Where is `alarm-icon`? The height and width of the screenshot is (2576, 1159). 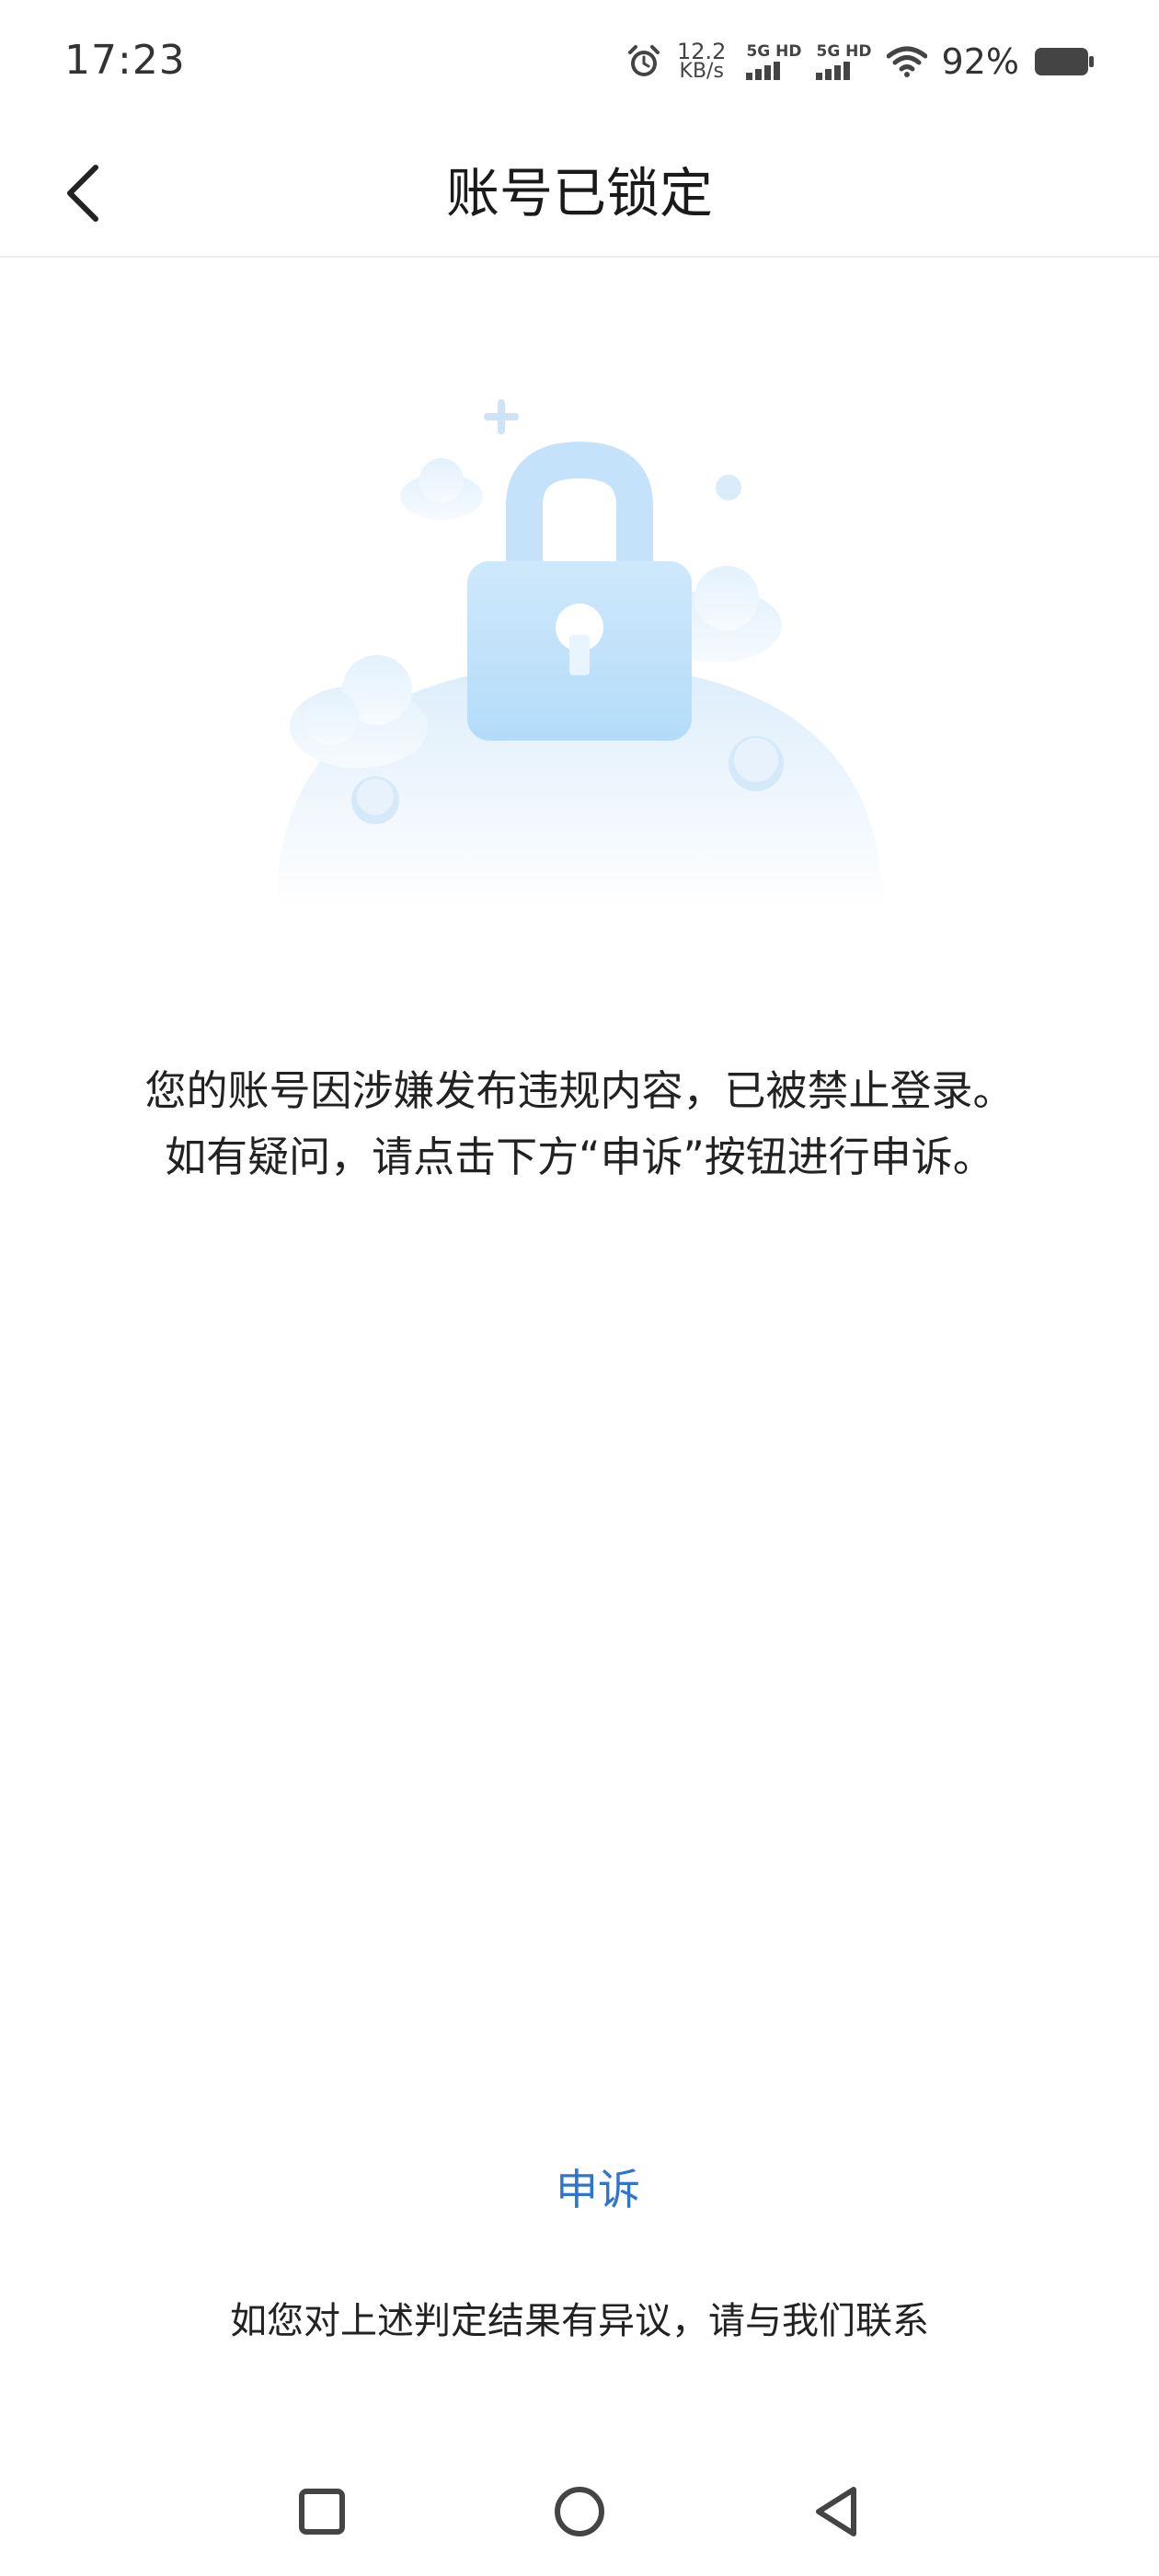 alarm-icon is located at coordinates (643, 61).